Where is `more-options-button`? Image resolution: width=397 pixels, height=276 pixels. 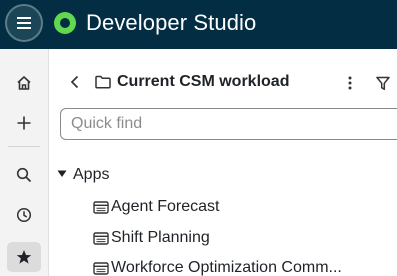 more-options-button is located at coordinates (350, 83).